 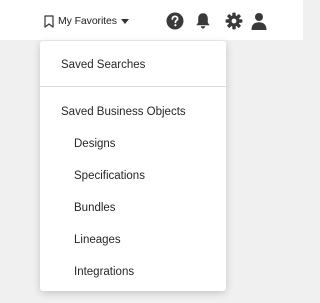 I want to click on chevron-down-icon, so click(x=124, y=21).